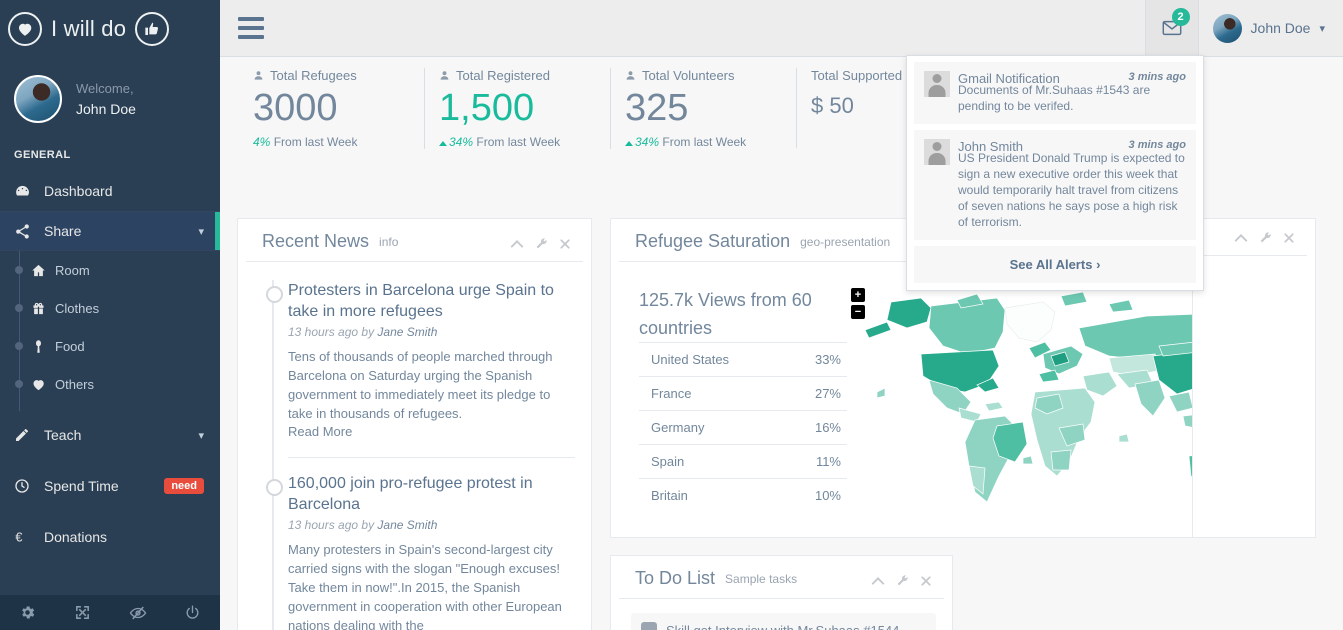 The width and height of the screenshot is (1343, 630). What do you see at coordinates (25, 435) in the screenshot?
I see `pencil-icon` at bounding box center [25, 435].